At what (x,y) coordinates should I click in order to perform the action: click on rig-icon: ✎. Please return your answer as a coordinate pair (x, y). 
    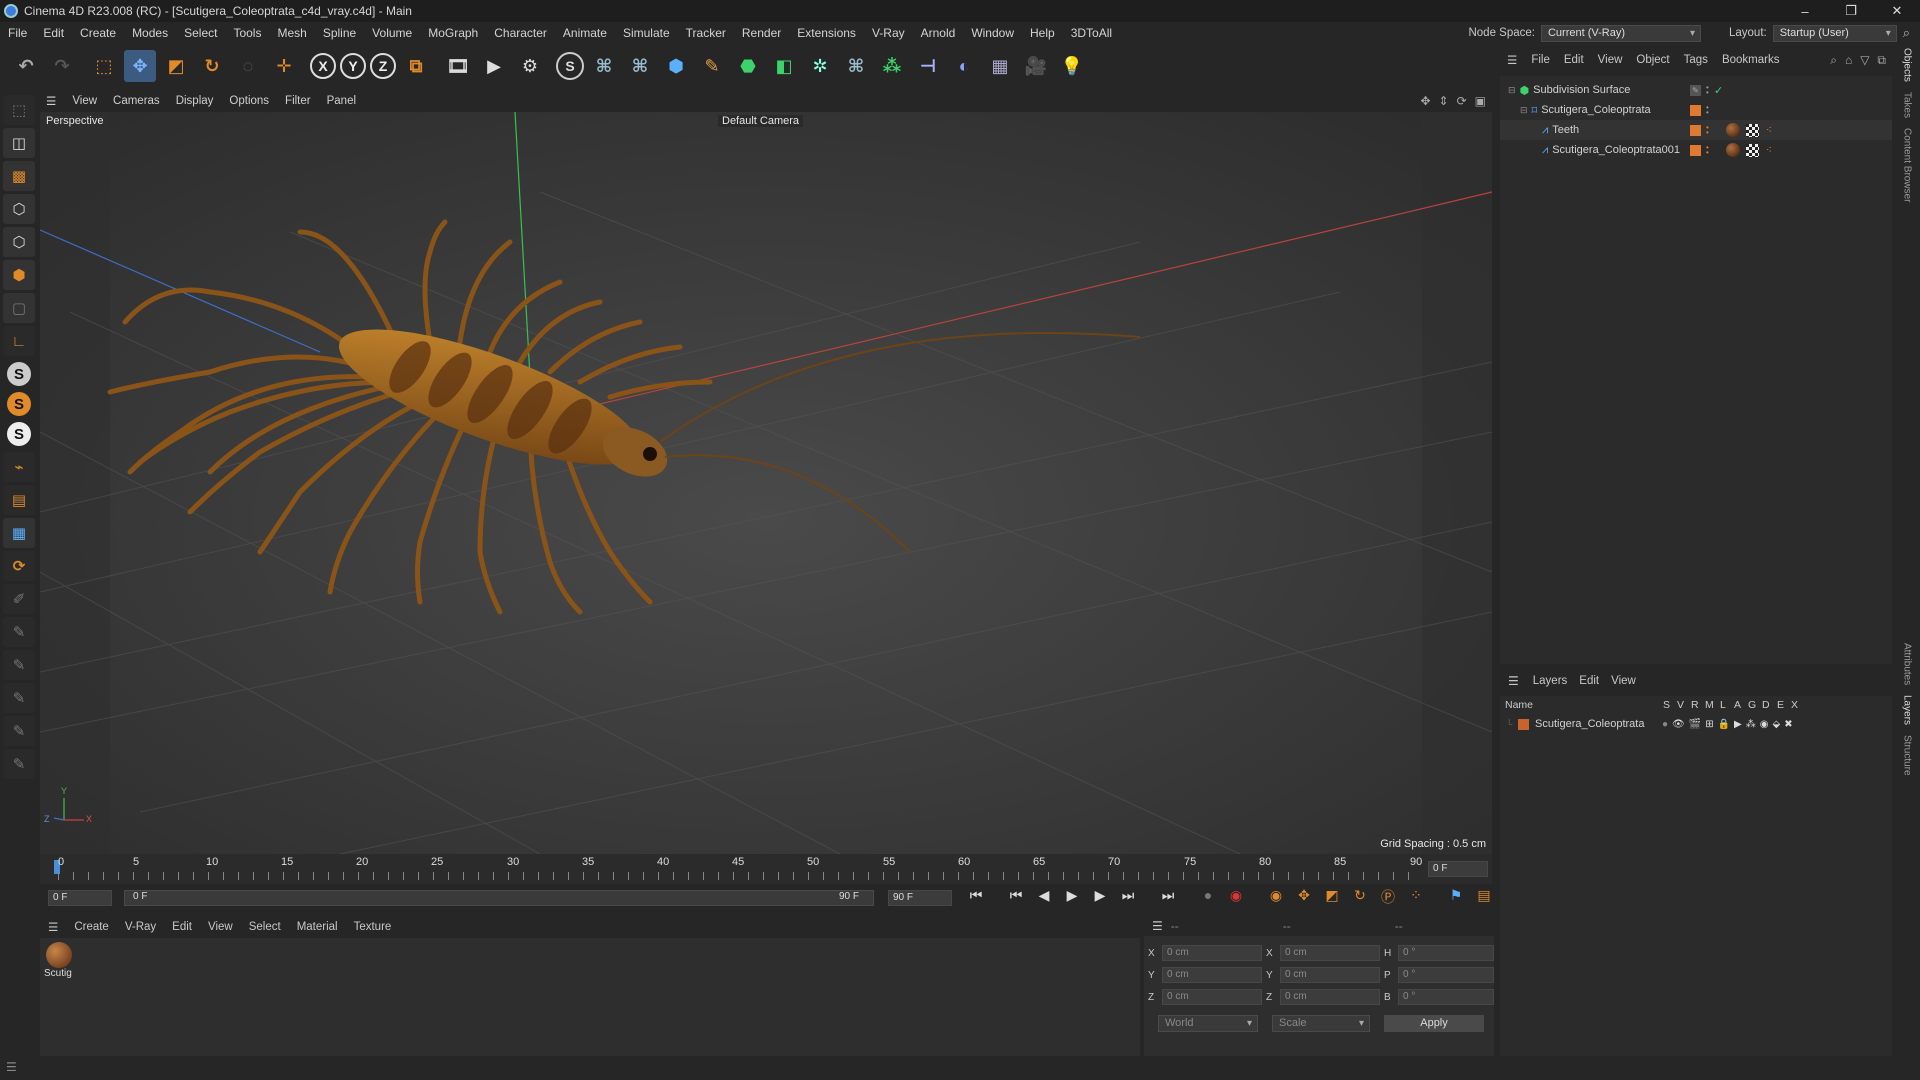
    Looking at the image, I should click on (19, 731).